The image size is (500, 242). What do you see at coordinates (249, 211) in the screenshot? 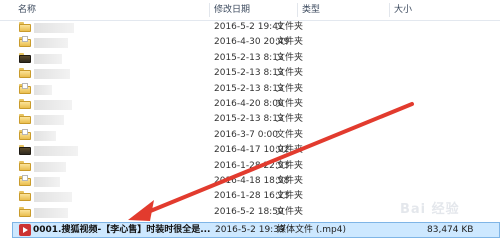
I see `row-date-modified: 2016-5-2 18:50` at bounding box center [249, 211].